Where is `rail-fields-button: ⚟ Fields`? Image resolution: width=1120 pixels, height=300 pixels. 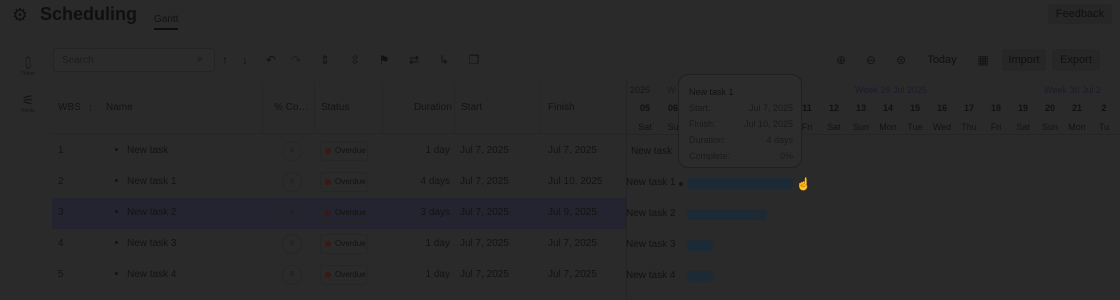
rail-fields-button: ⚟ Fields is located at coordinates (28, 103).